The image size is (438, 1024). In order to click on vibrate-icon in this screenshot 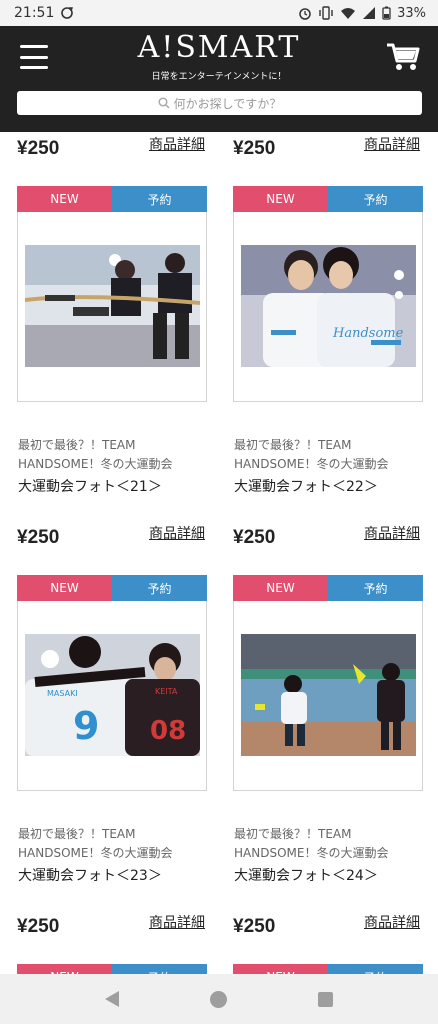, I will do `click(326, 13)`.